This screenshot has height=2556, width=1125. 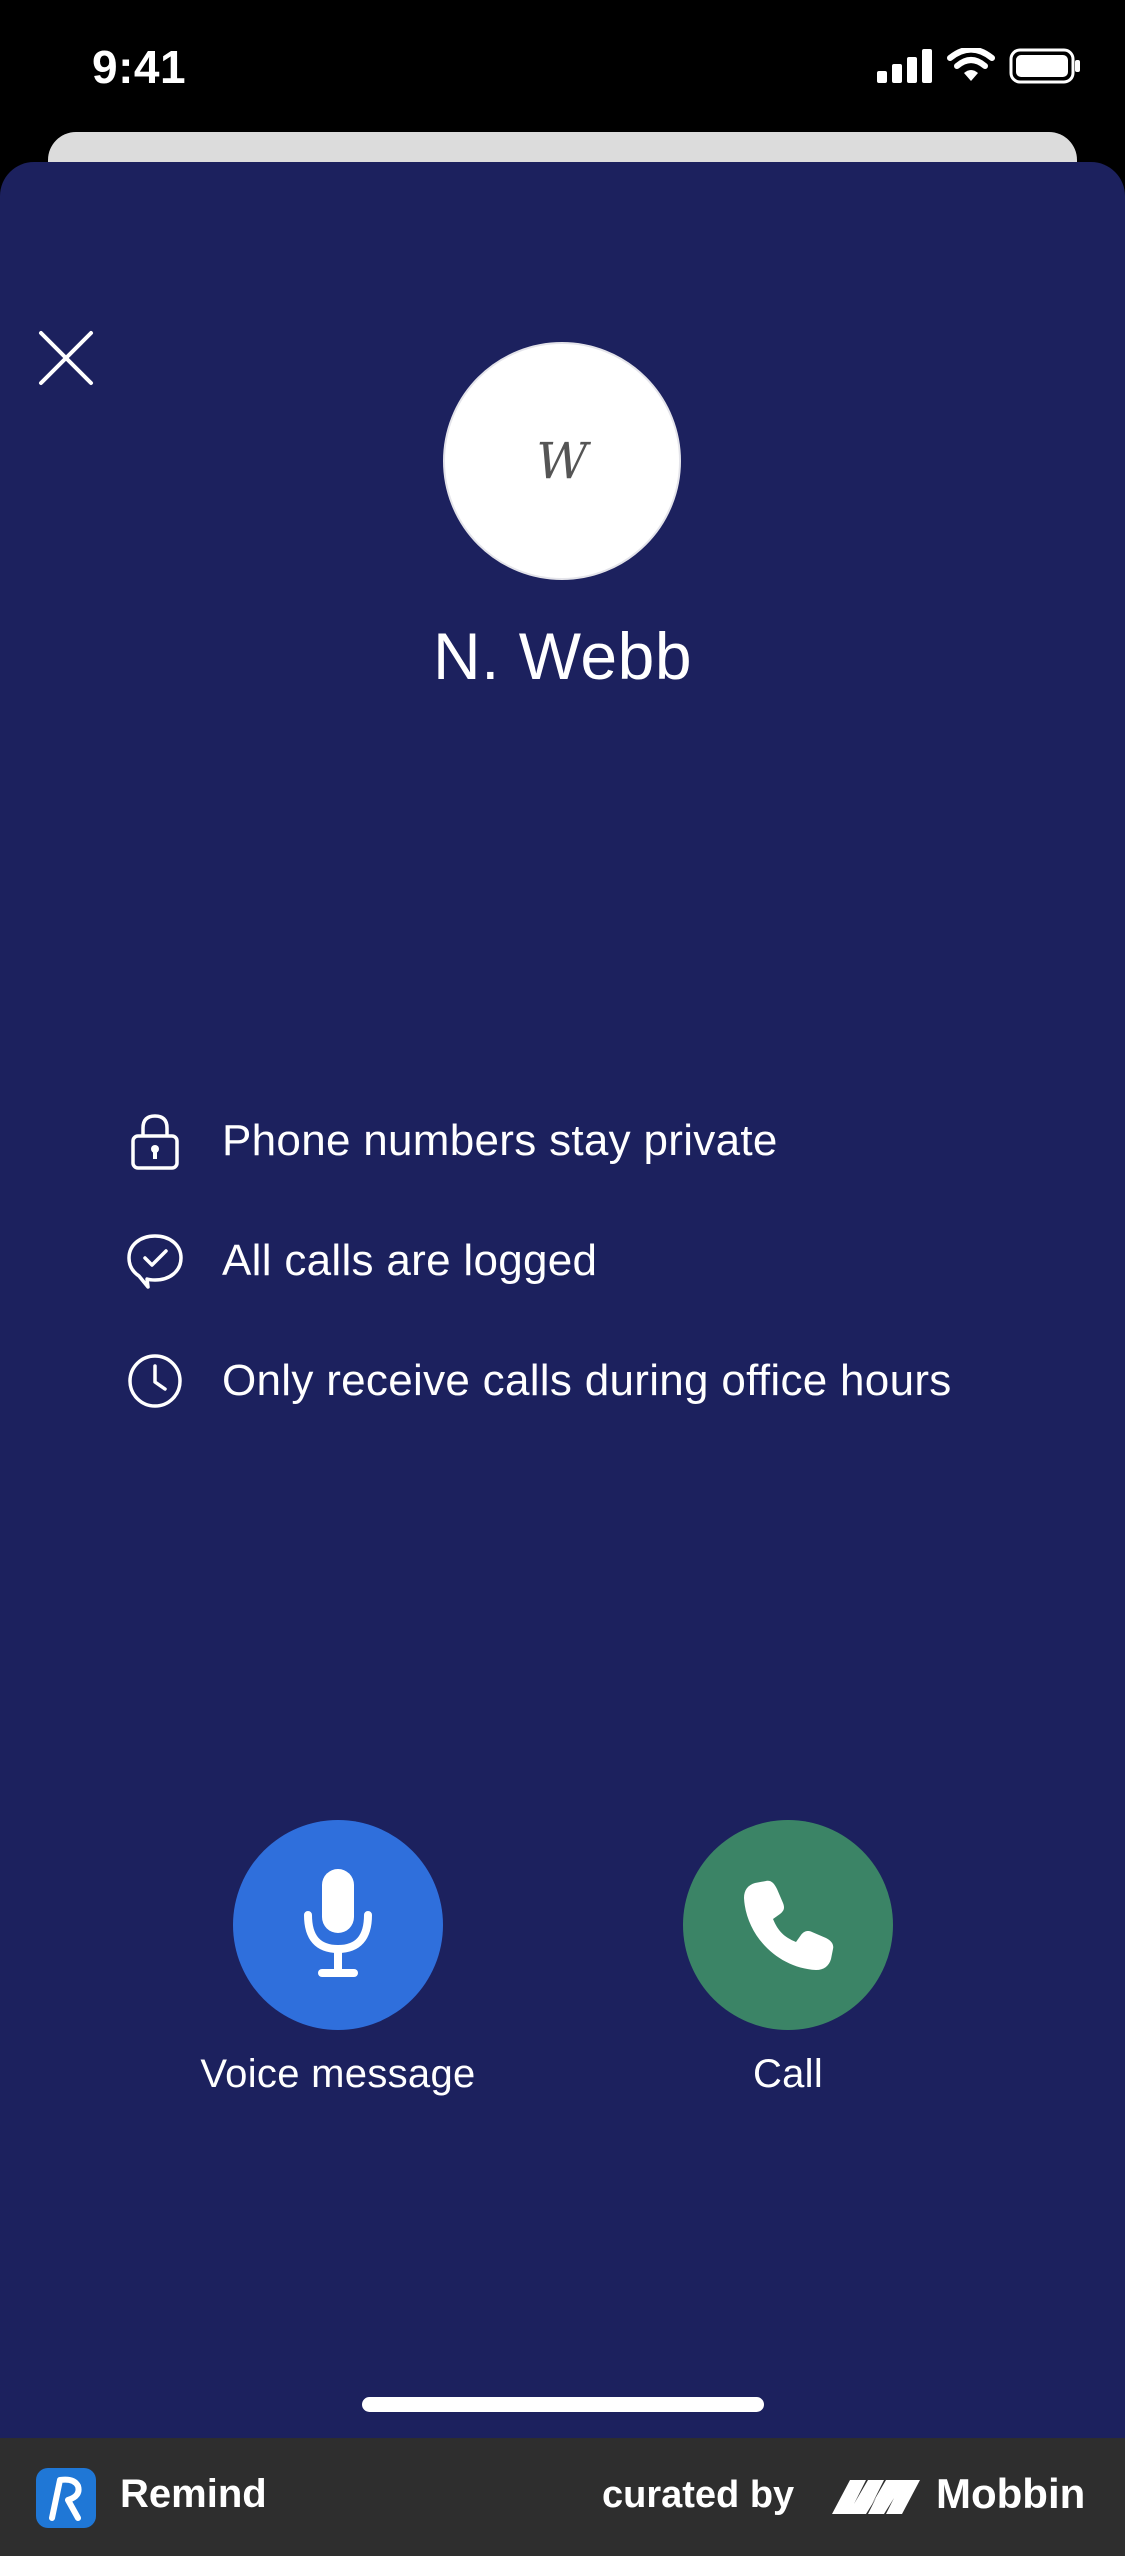 What do you see at coordinates (562, 2497) in the screenshot?
I see `footer: Remind curated by Mobbin` at bounding box center [562, 2497].